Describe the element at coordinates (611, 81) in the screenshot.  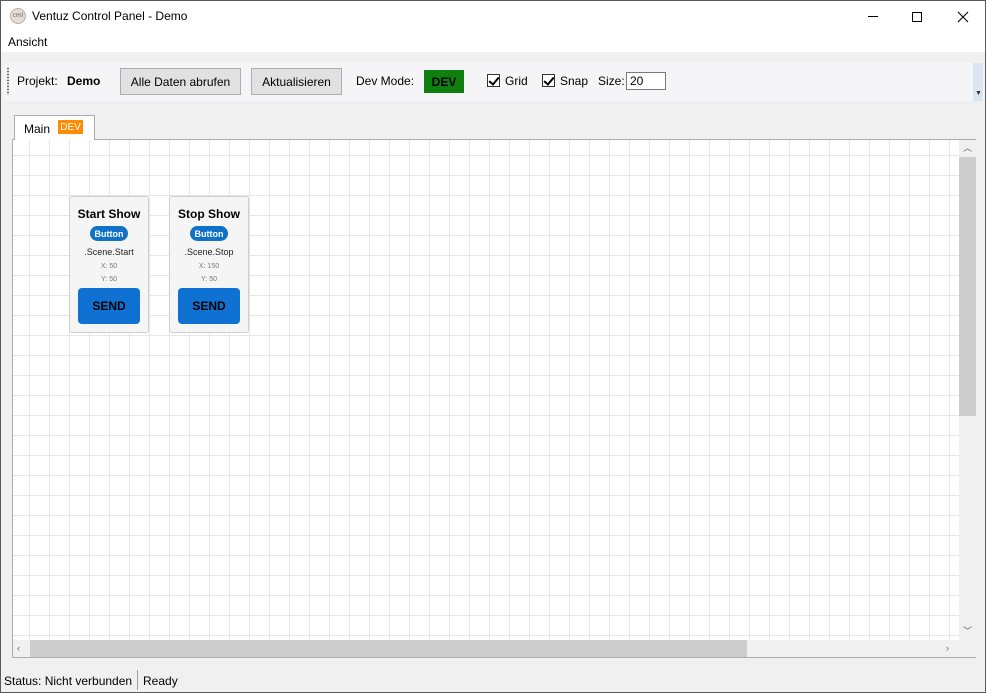
I see `size-label: Size:` at that location.